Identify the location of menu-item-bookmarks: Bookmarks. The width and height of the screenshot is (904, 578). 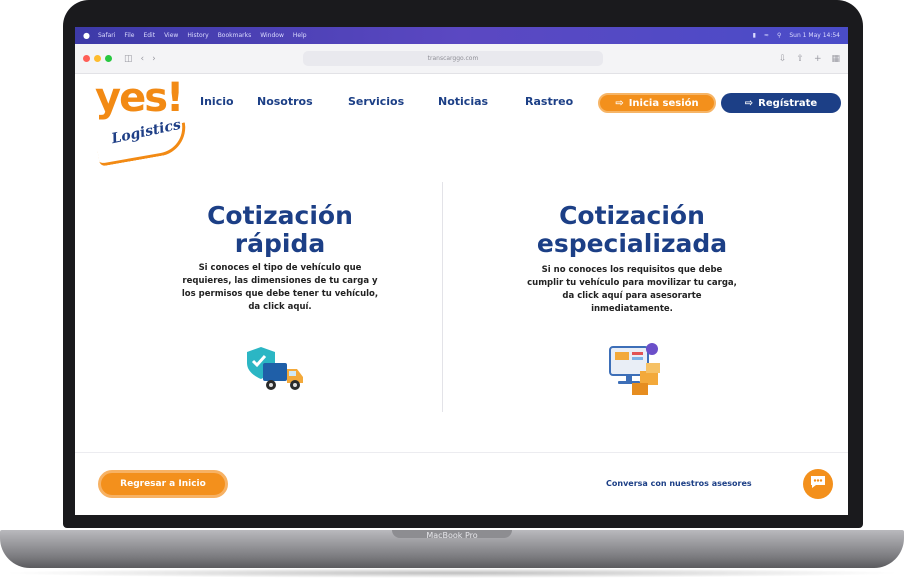
(235, 35).